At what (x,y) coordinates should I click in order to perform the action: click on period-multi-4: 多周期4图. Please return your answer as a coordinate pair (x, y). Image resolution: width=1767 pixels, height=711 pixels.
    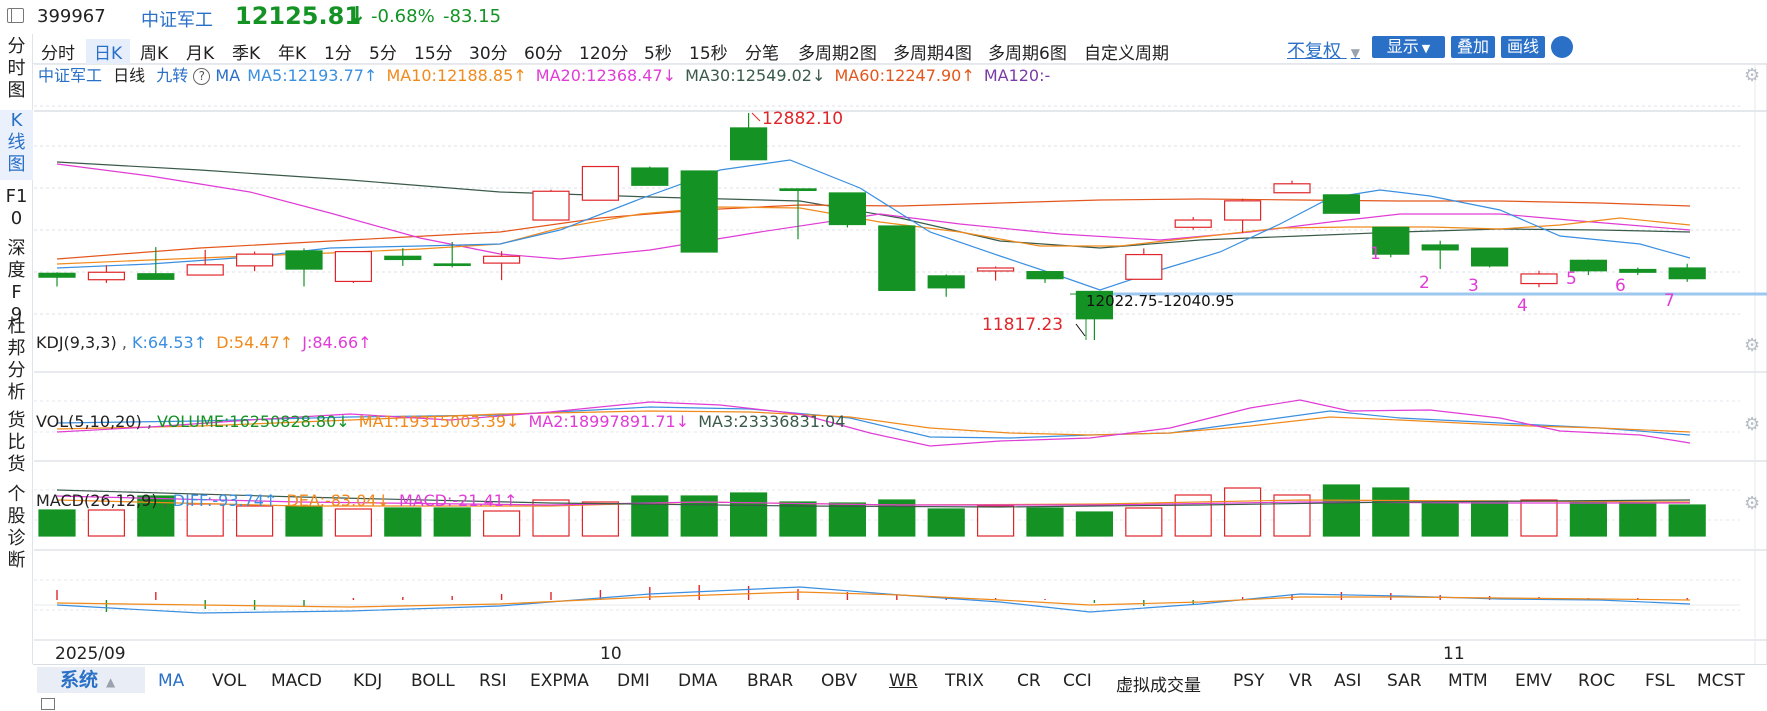
    Looking at the image, I should click on (932, 51).